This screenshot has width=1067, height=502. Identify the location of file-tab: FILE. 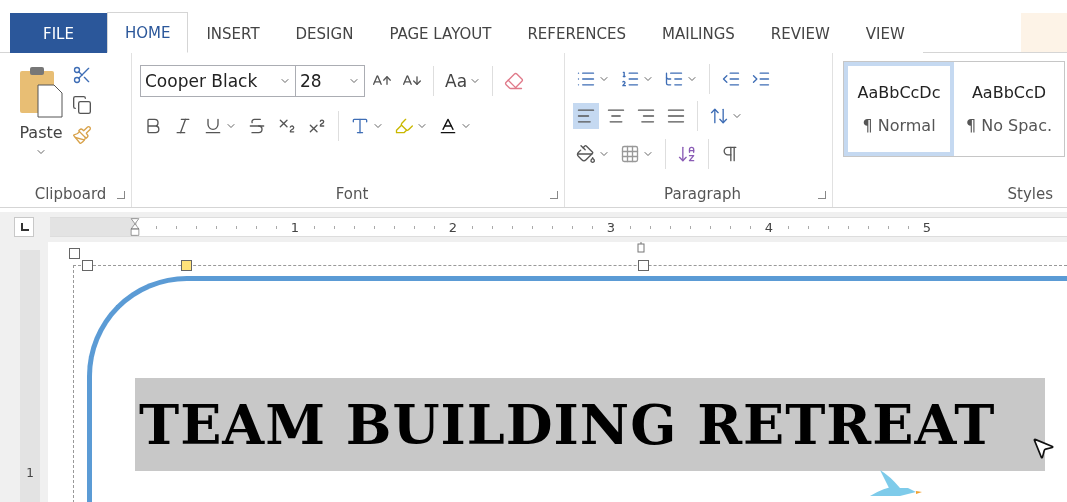
(58, 33).